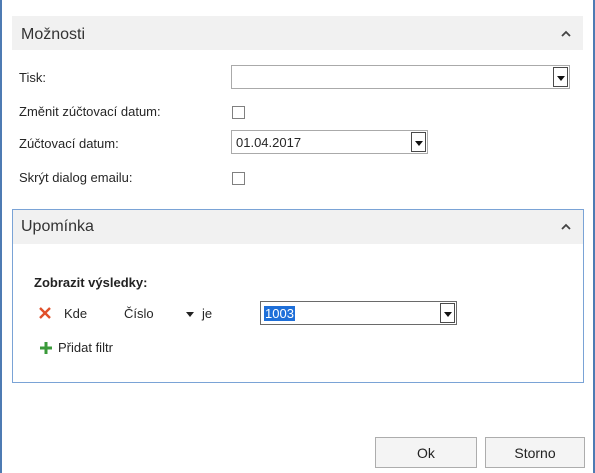 The width and height of the screenshot is (595, 473). Describe the element at coordinates (560, 77) in the screenshot. I see `tisk-dropdown-icon` at that location.